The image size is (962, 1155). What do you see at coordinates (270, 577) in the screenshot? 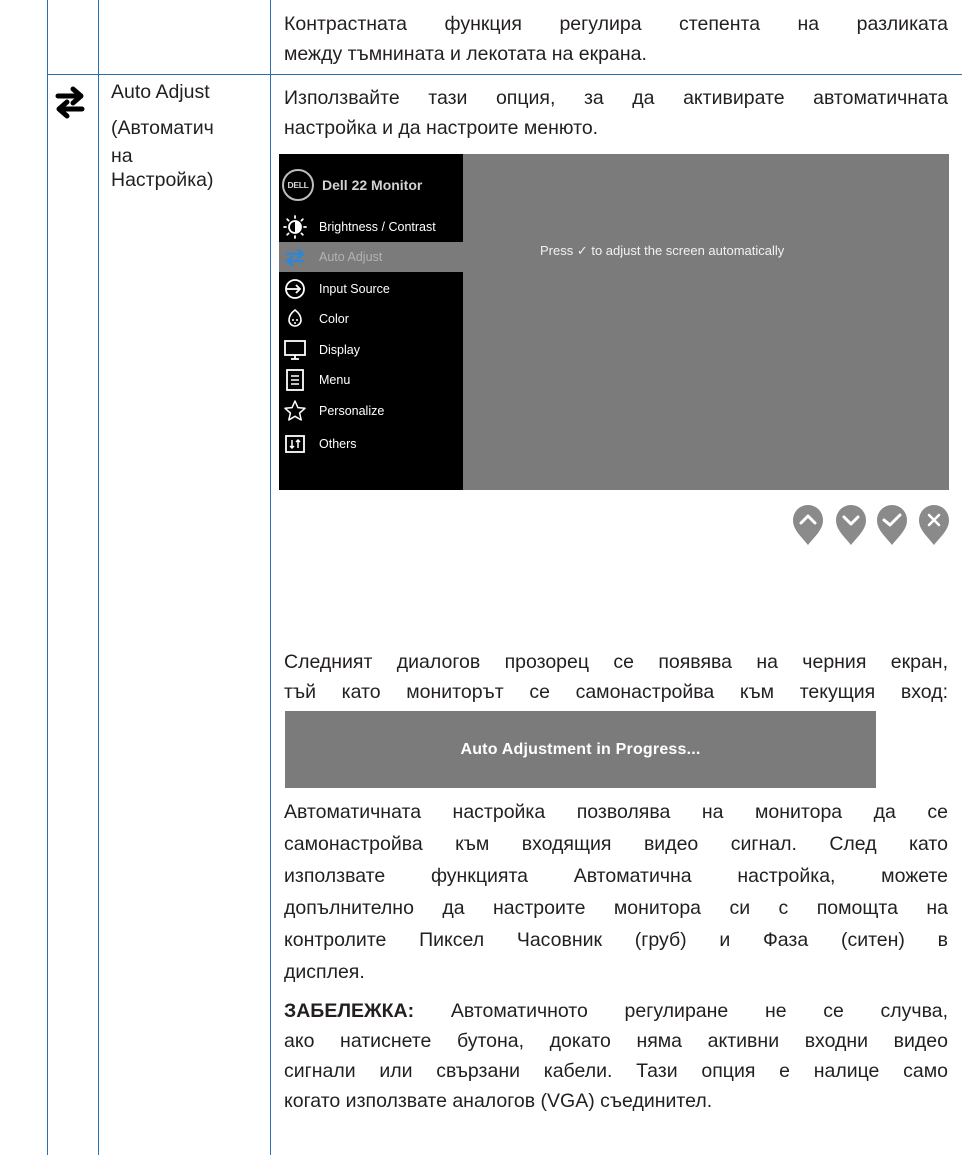
I see `table-border-col3` at bounding box center [270, 577].